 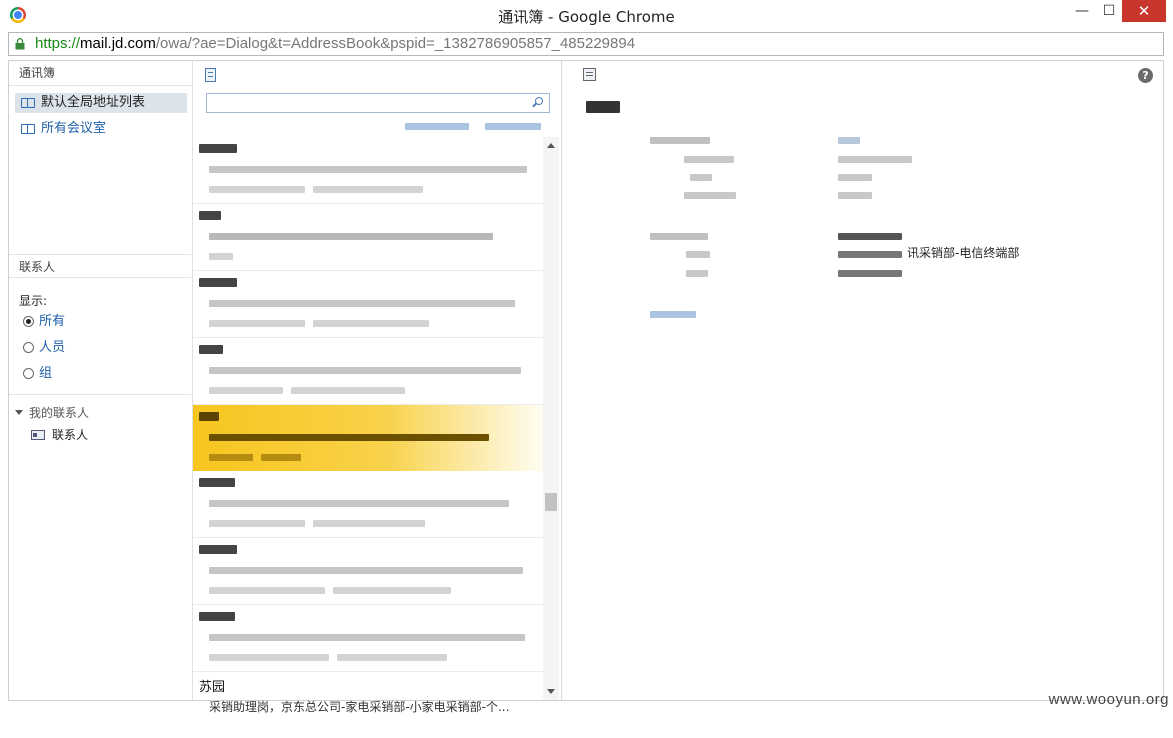 I want to click on scroll-thumb, so click(x=551, y=502).